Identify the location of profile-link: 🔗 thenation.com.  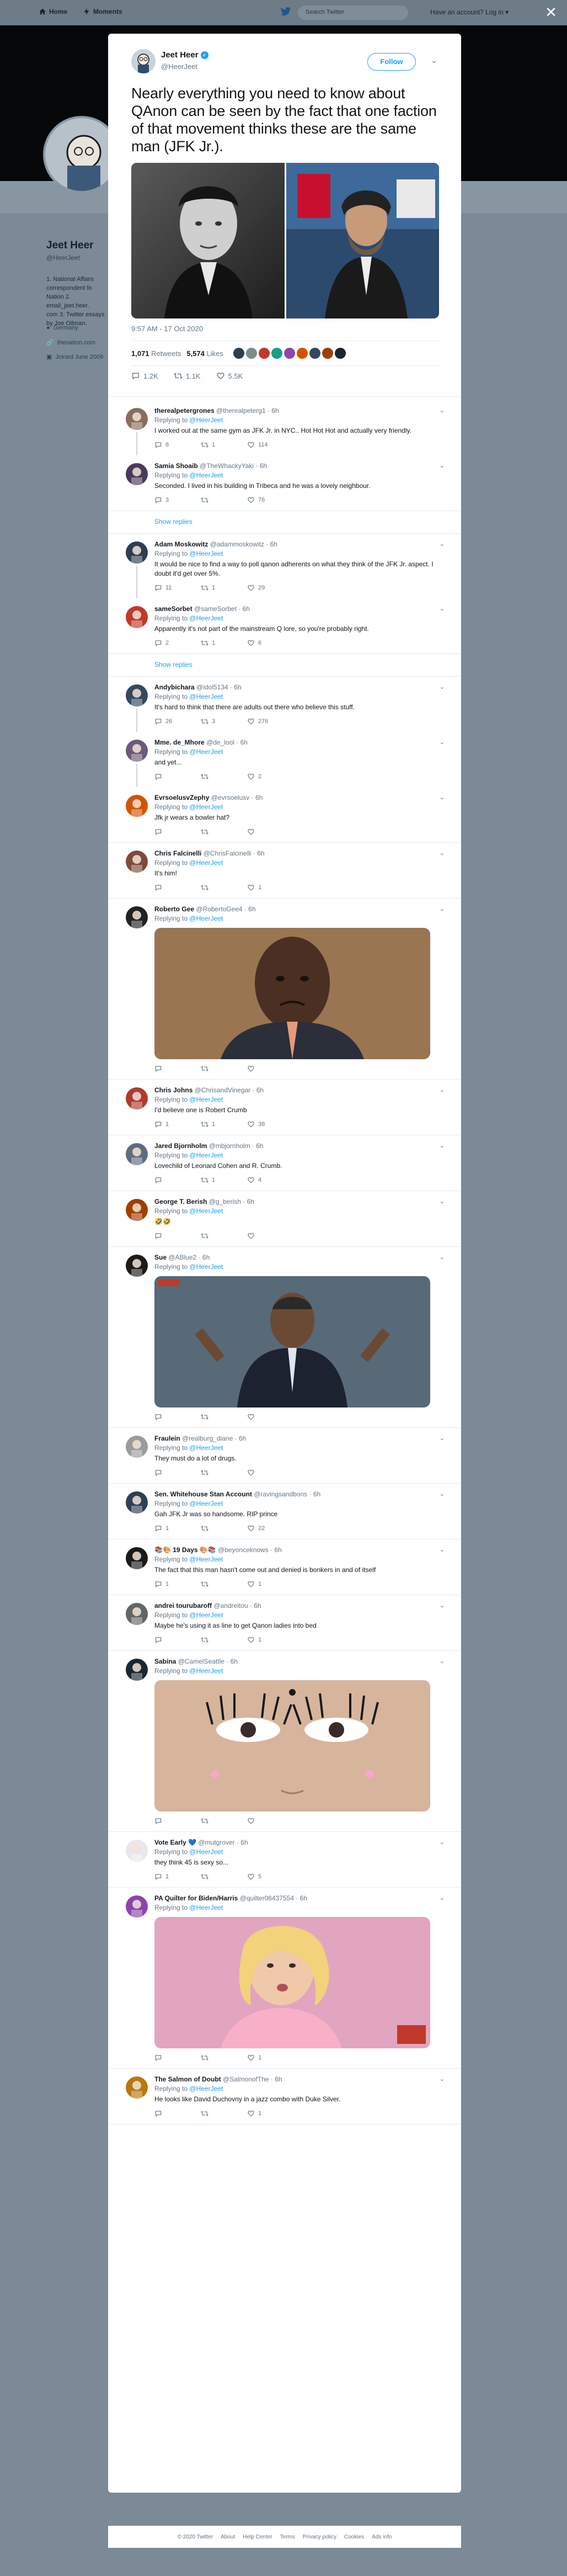
(70, 343).